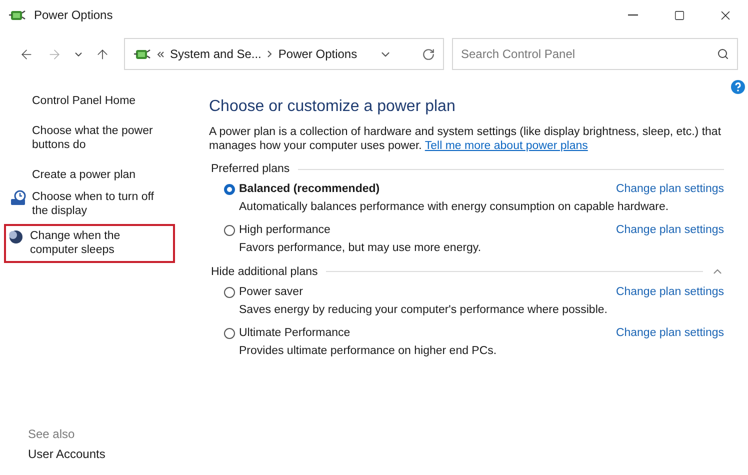 The height and width of the screenshot is (475, 748). Describe the element at coordinates (89, 204) in the screenshot. I see `sidebar-link: Choose when to turn off the display` at that location.